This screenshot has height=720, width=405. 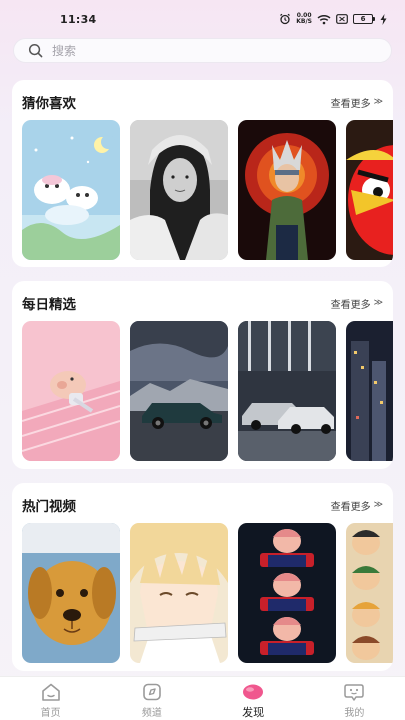 I want to click on section-title: 每日精选, so click(x=49, y=305).